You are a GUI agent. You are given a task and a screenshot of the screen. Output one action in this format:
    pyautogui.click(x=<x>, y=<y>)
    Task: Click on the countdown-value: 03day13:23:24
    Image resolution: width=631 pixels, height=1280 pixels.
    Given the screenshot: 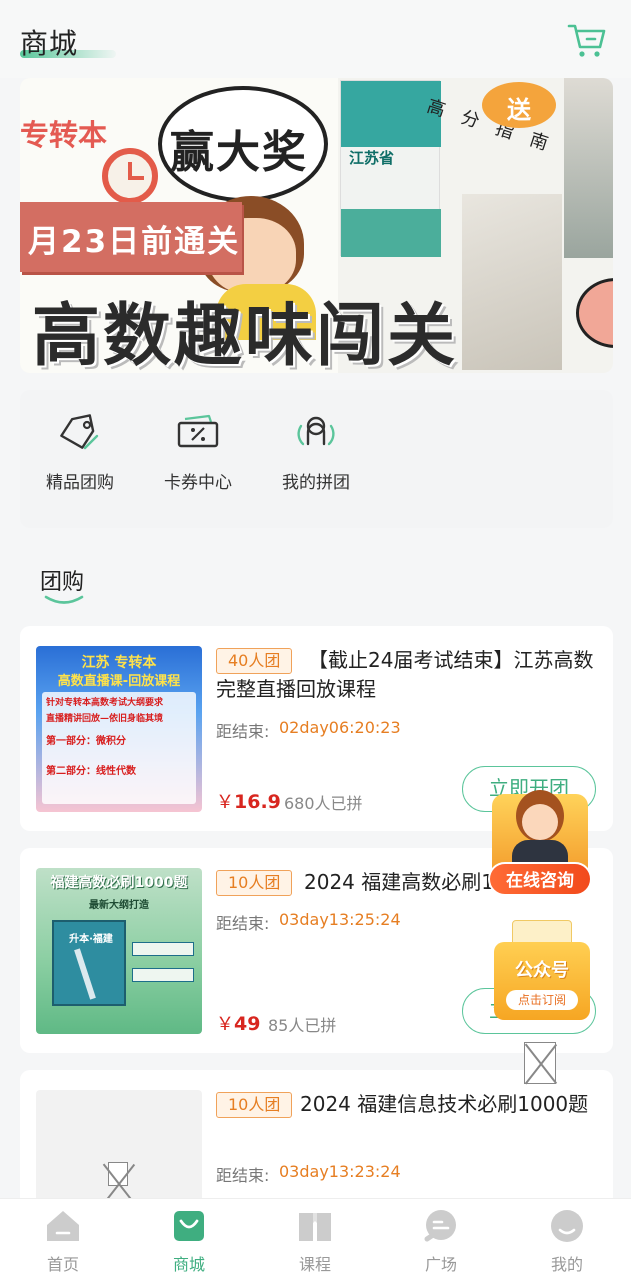 What is the action you would take?
    pyautogui.click(x=340, y=1171)
    